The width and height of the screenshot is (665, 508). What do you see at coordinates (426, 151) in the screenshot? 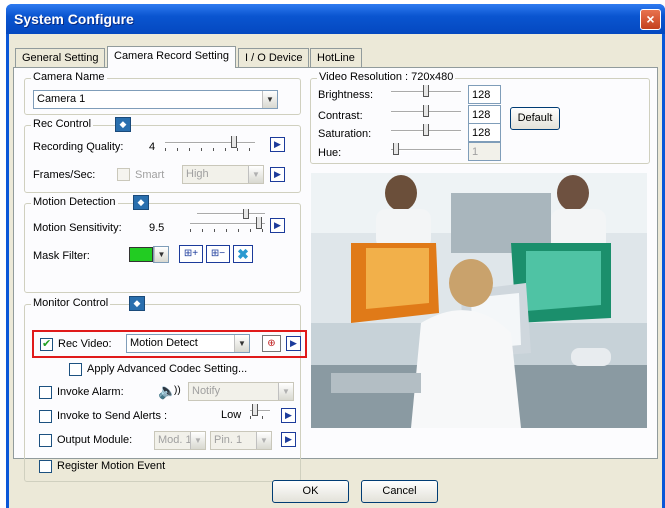
I see `hue-slider` at bounding box center [426, 151].